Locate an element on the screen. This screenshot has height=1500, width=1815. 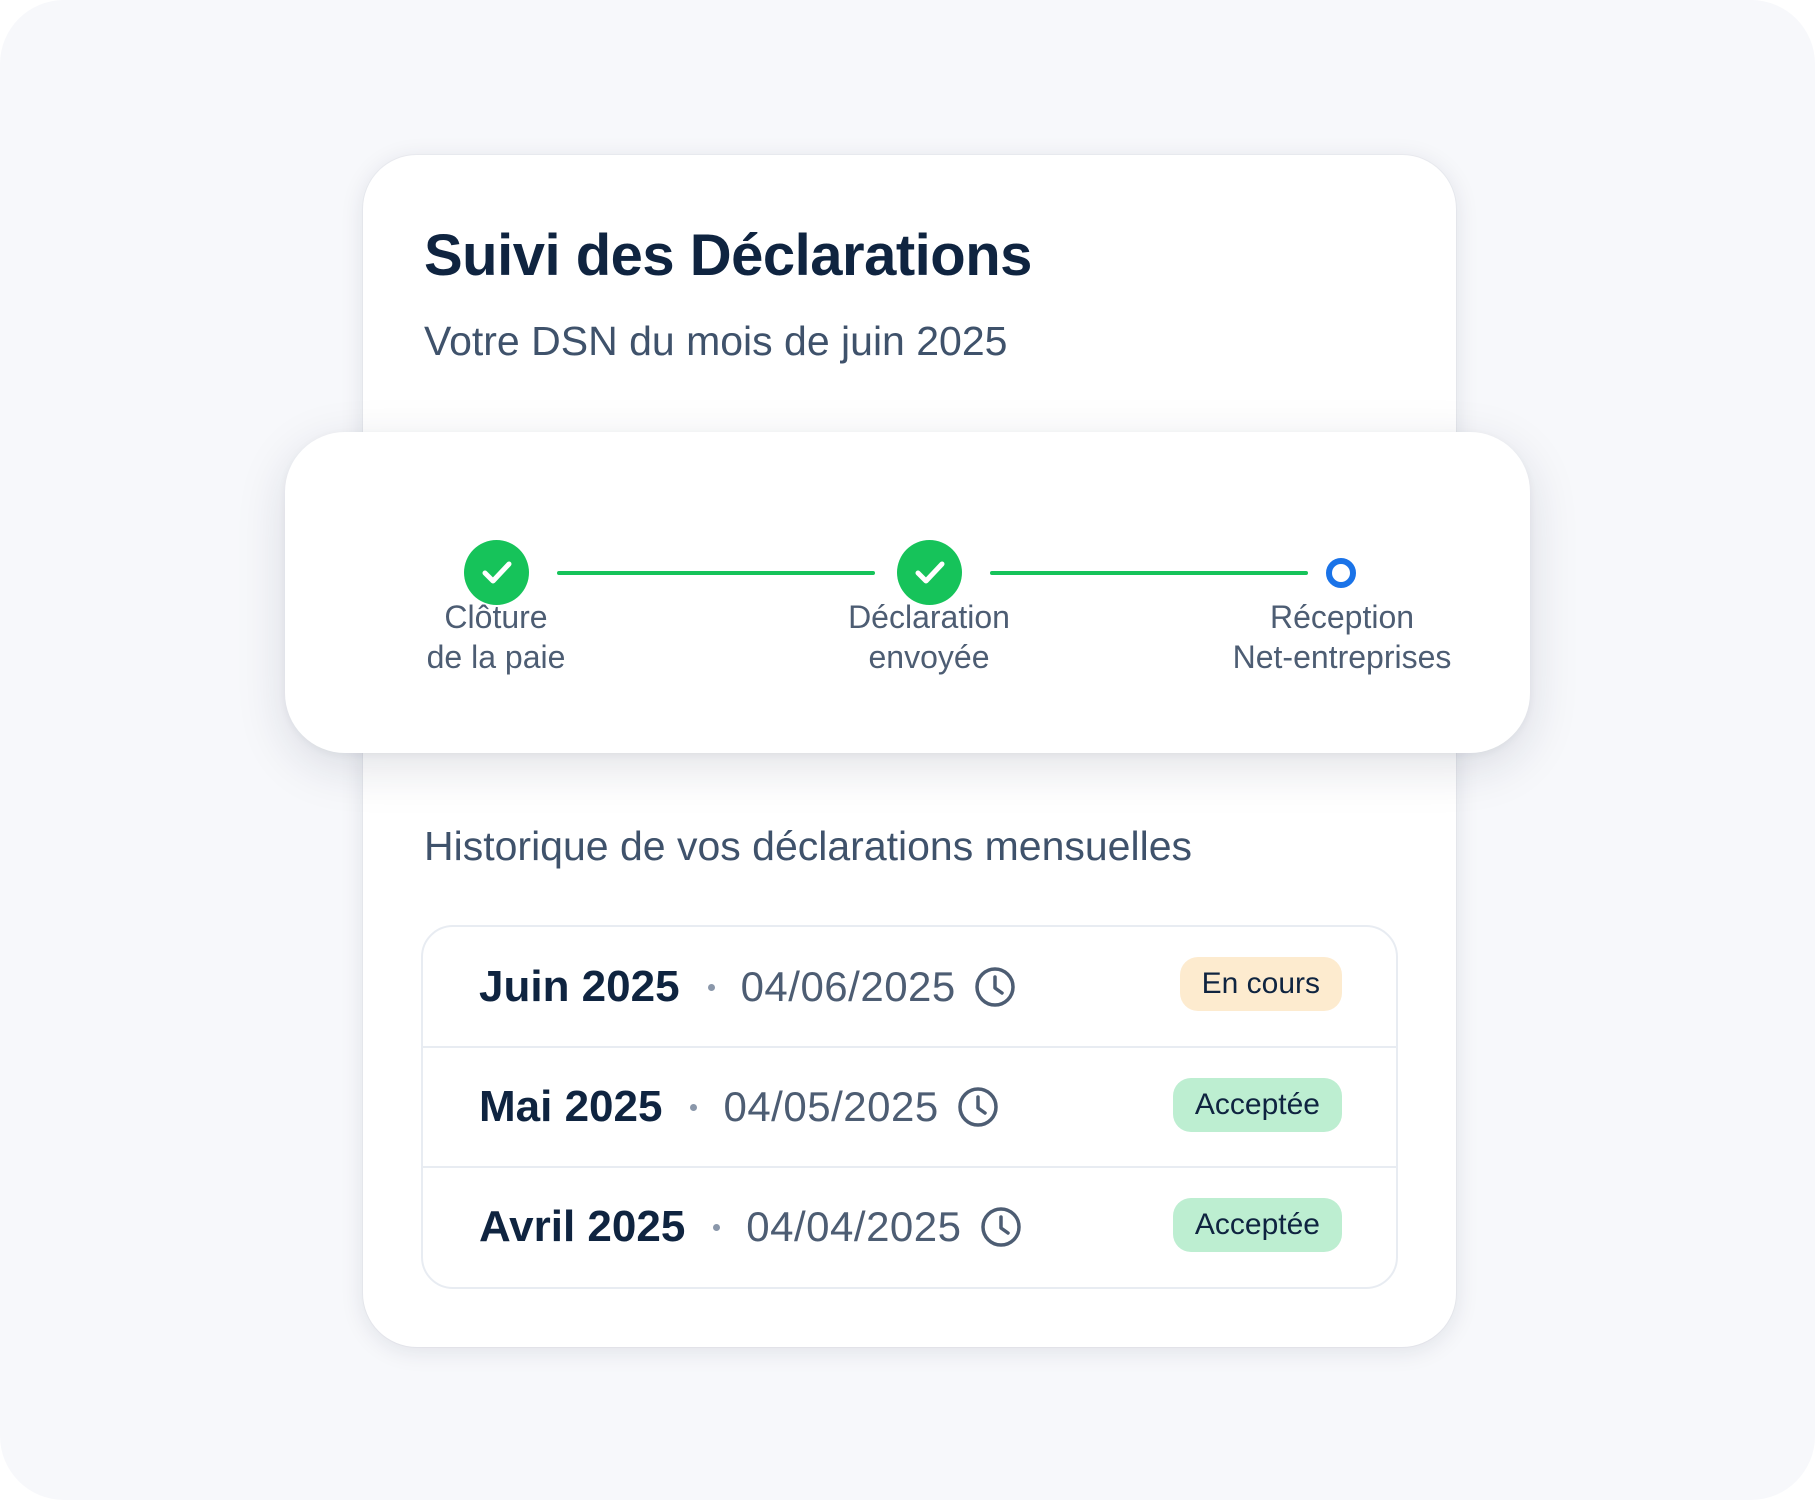
row-month: Juin 2025 is located at coordinates (579, 986).